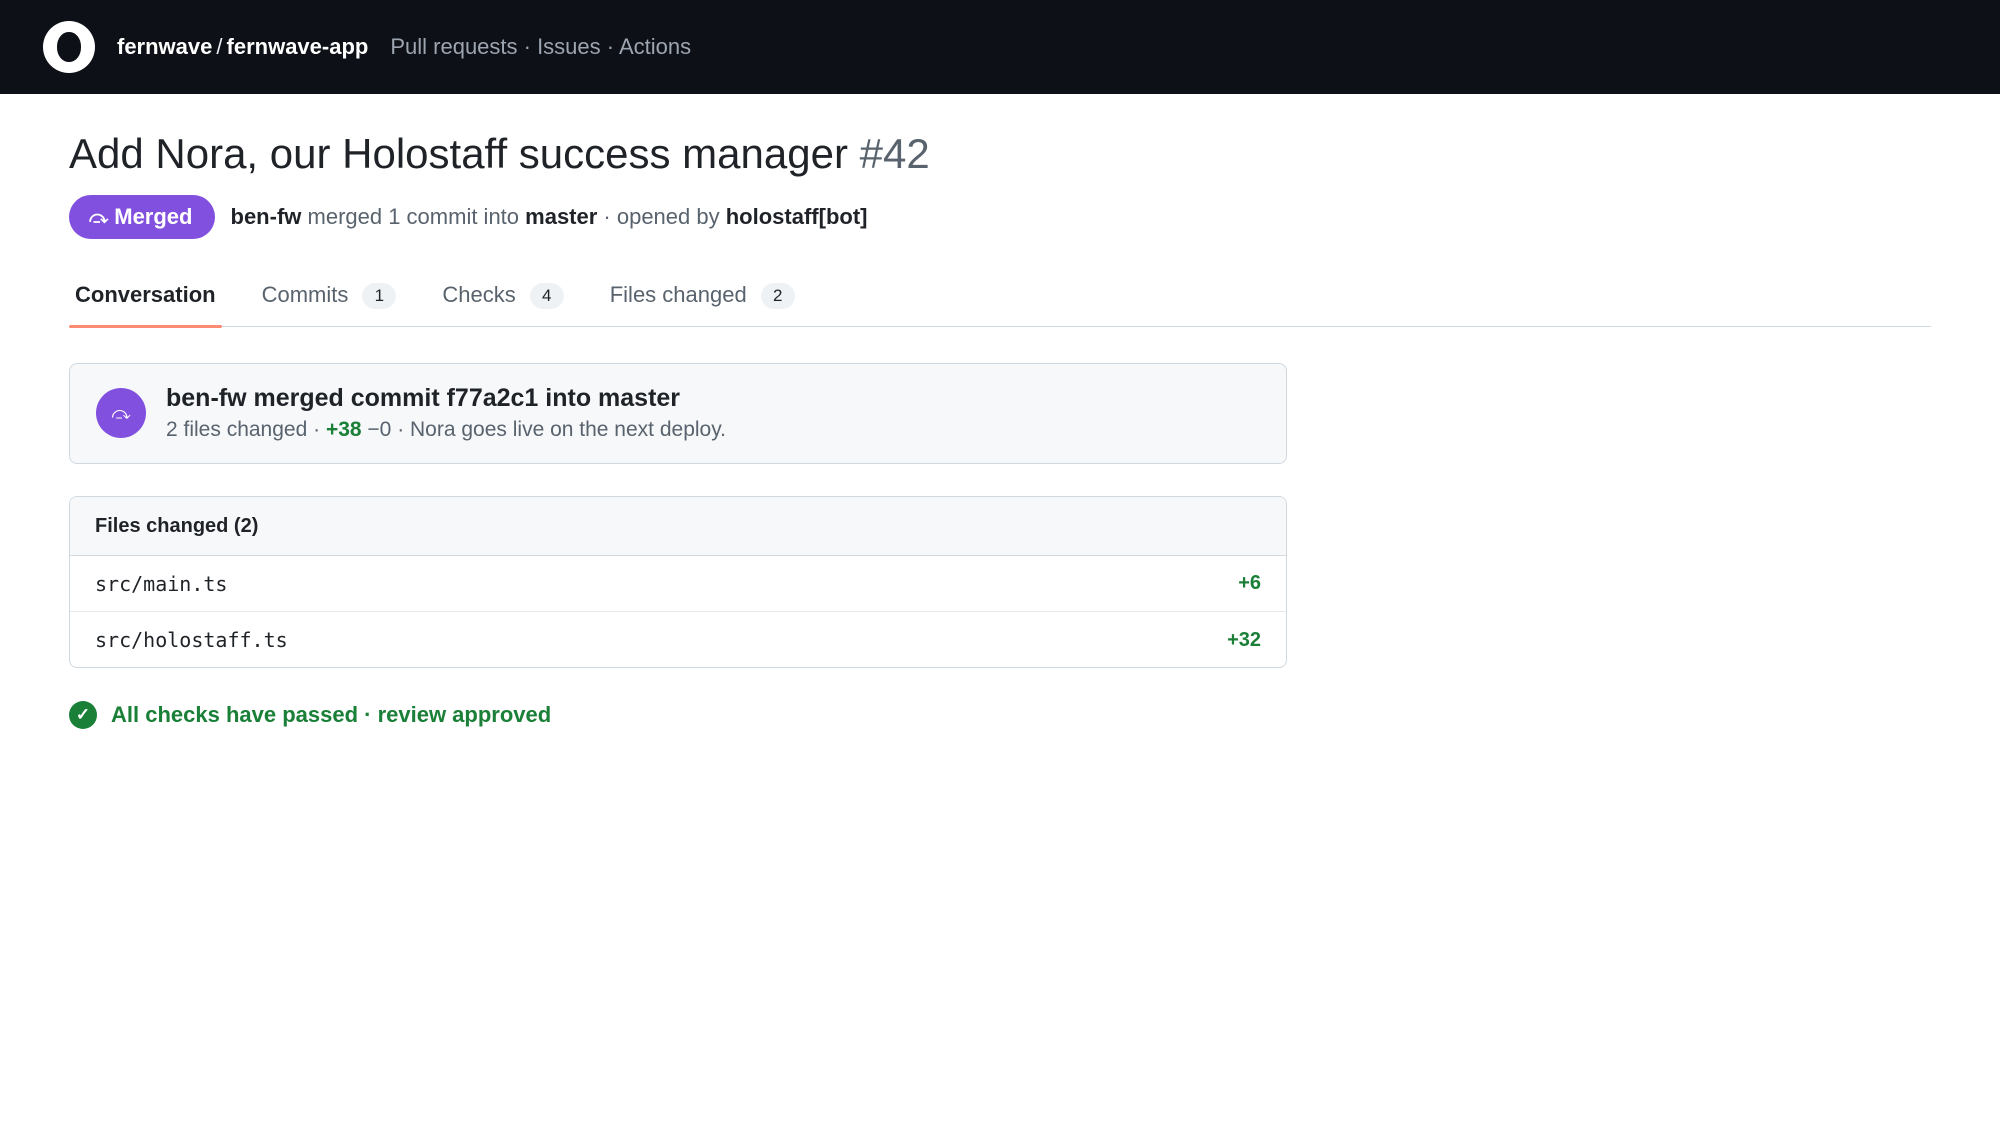 This screenshot has height=1125, width=2000. What do you see at coordinates (305, 294) in the screenshot?
I see `tab-label: Commits` at bounding box center [305, 294].